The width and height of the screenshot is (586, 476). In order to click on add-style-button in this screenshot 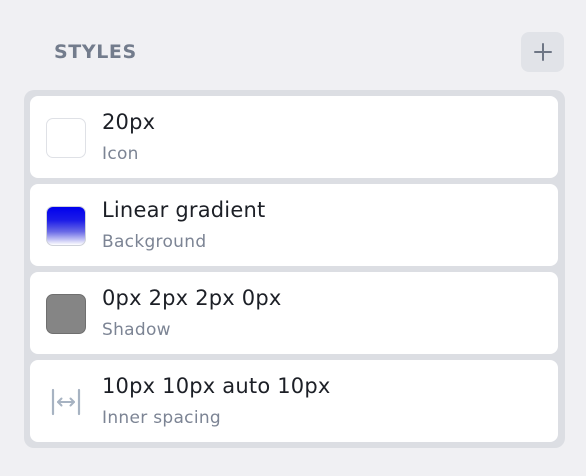, I will do `click(542, 52)`.